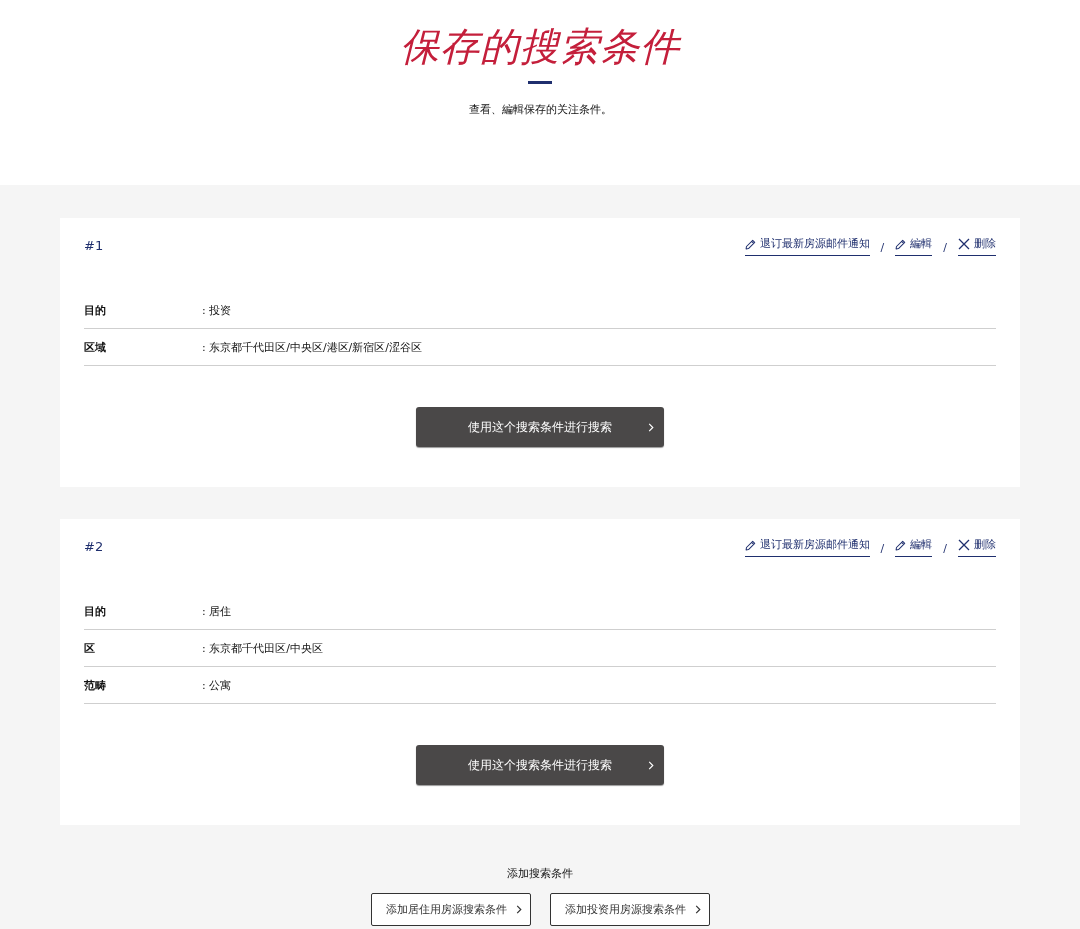 The image size is (1080, 929). What do you see at coordinates (217, 310) in the screenshot?
I see `criteria-value: : 投资` at bounding box center [217, 310].